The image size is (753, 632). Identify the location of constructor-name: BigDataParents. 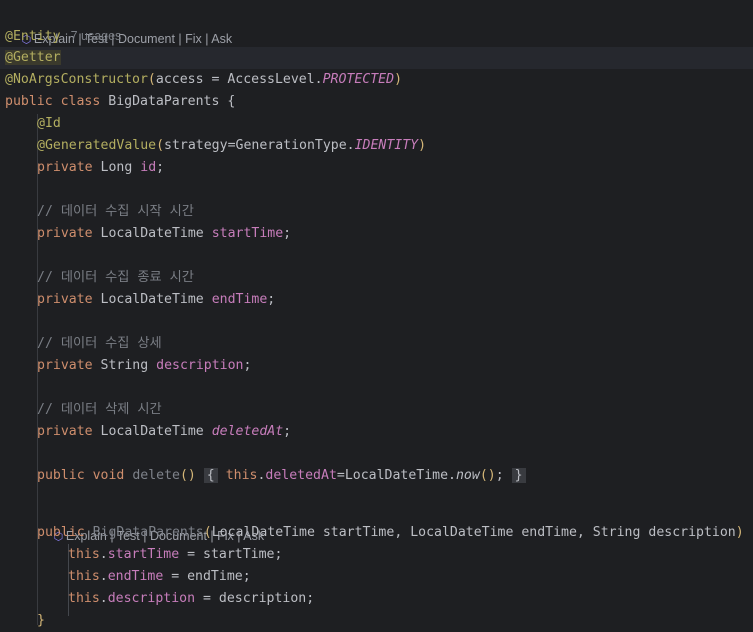
(148, 532).